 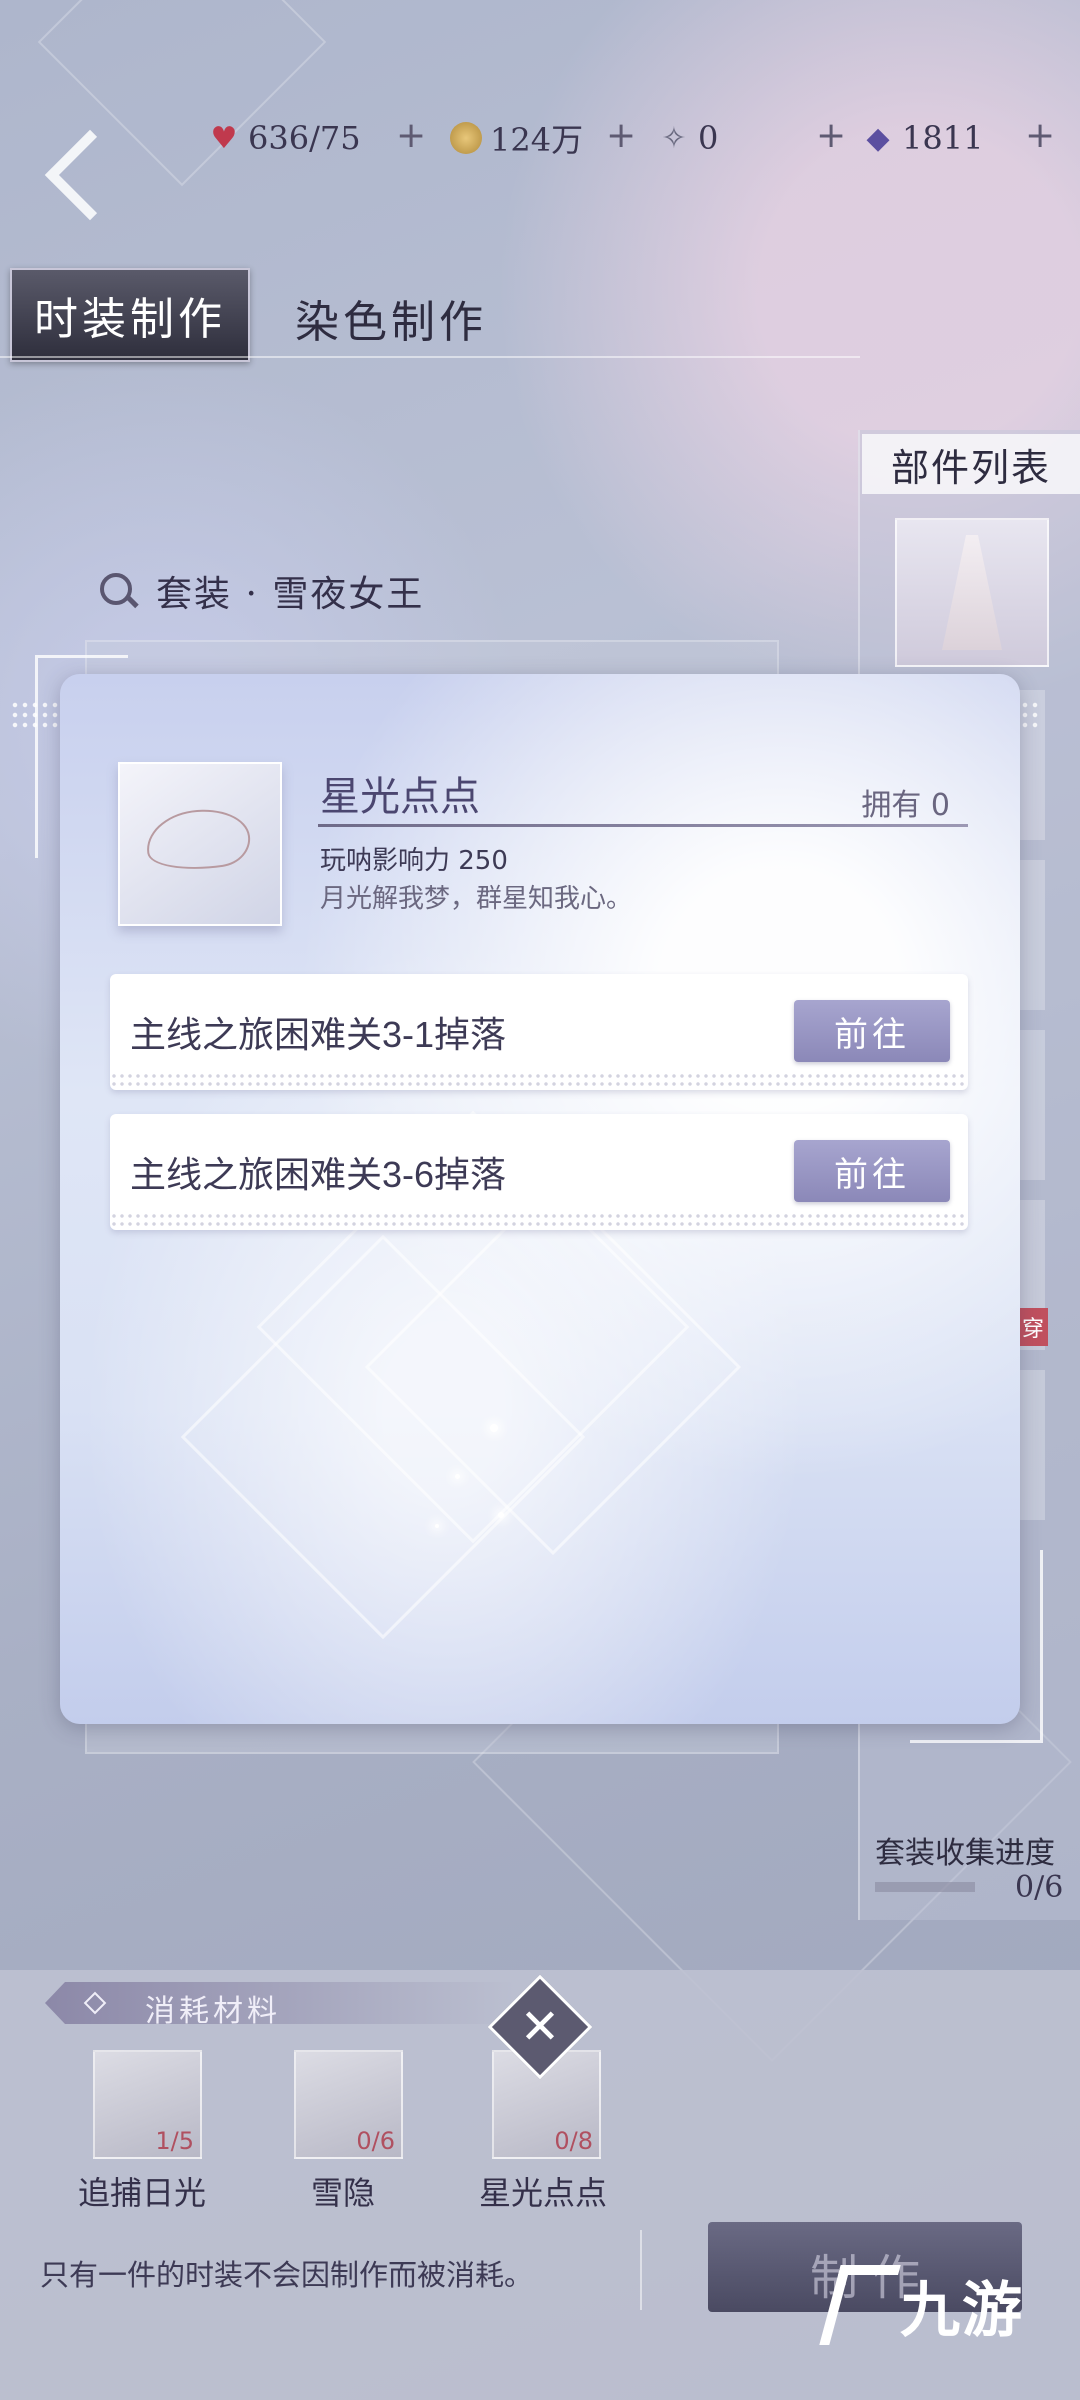 What do you see at coordinates (831, 135) in the screenshot?
I see `add-crystal-button: +` at bounding box center [831, 135].